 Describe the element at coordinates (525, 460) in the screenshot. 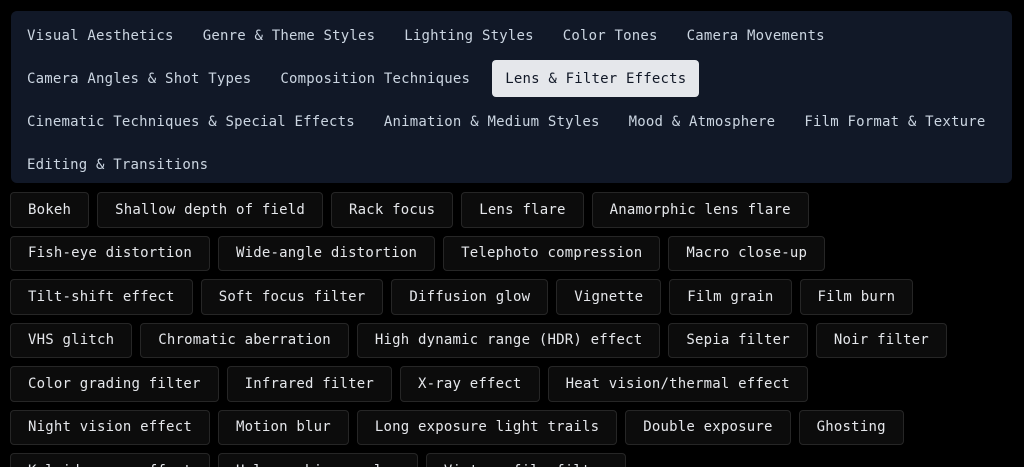

I see `chip-vintage-film-filter: Vintage film filter` at that location.